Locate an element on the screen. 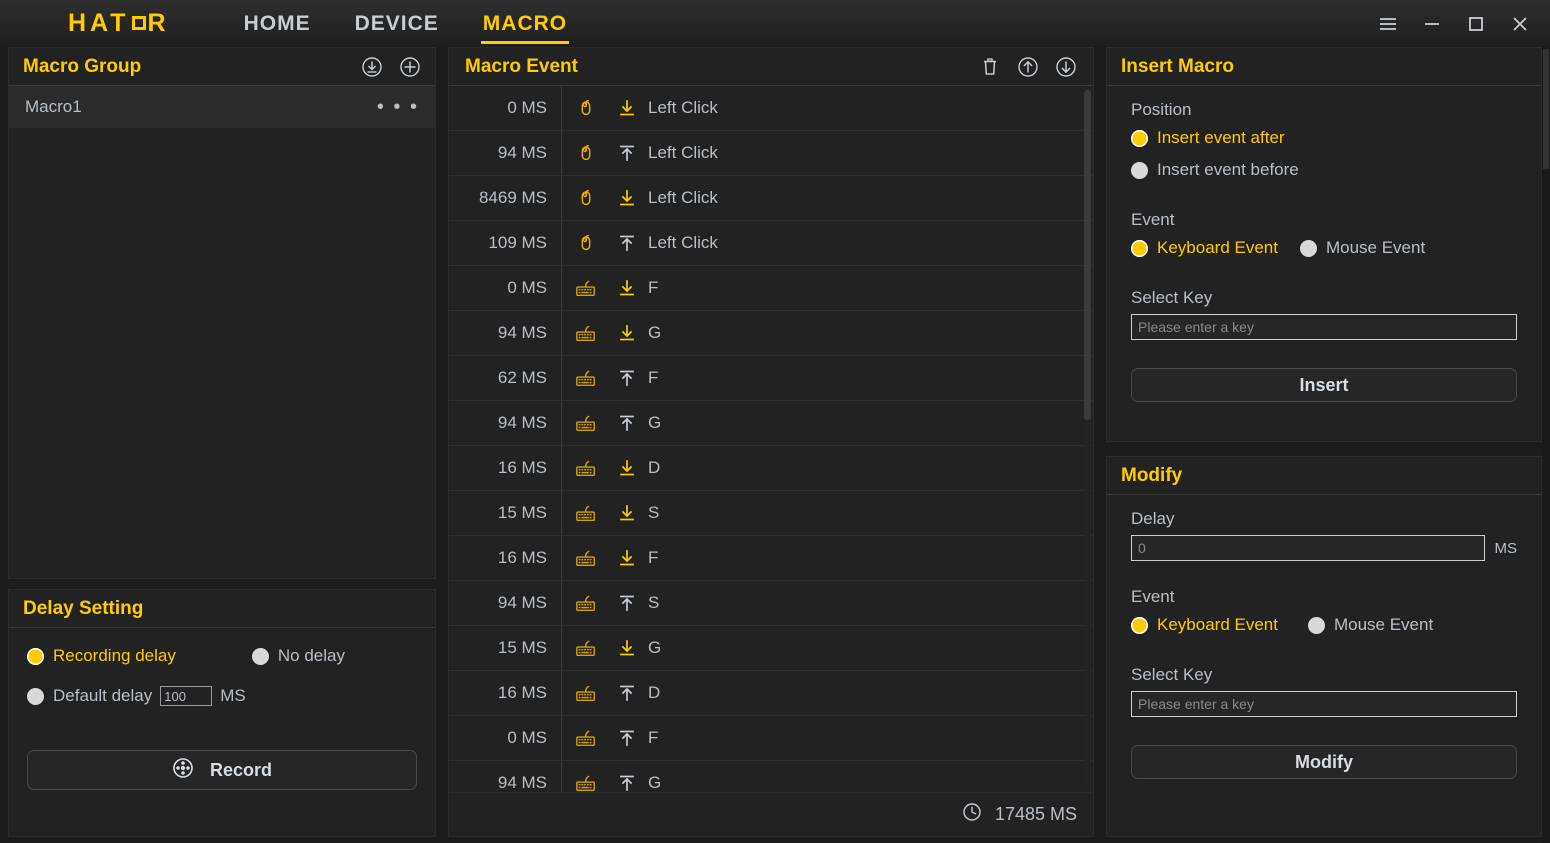 This screenshot has height=843, width=1550. nav-item-home: HOME is located at coordinates (277, 24).